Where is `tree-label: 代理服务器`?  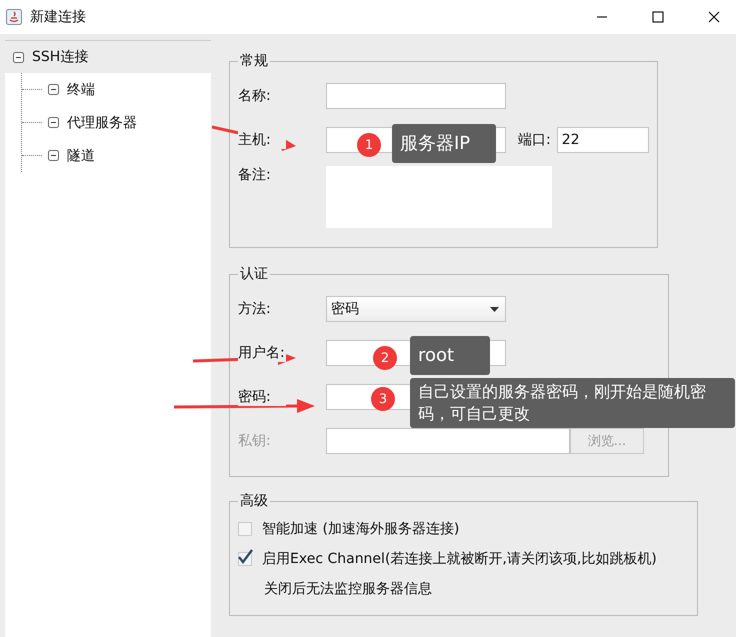
tree-label: 代理服务器 is located at coordinates (102, 123).